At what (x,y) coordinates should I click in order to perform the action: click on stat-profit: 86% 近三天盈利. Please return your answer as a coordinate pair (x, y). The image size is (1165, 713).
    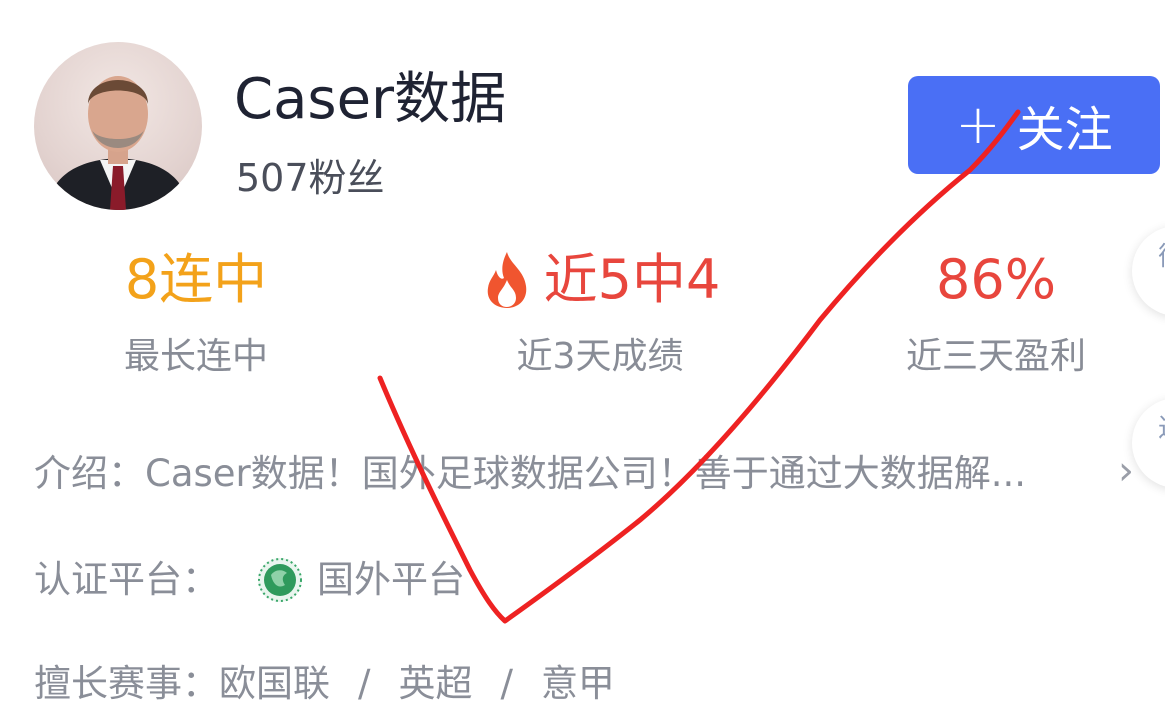
    Looking at the image, I should click on (996, 311).